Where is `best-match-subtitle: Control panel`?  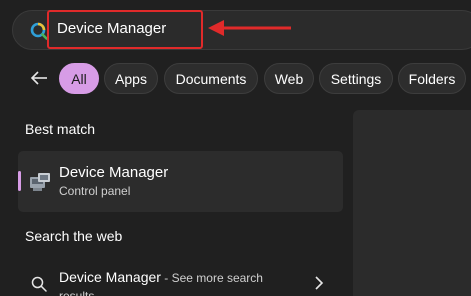 best-match-subtitle: Control panel is located at coordinates (95, 191).